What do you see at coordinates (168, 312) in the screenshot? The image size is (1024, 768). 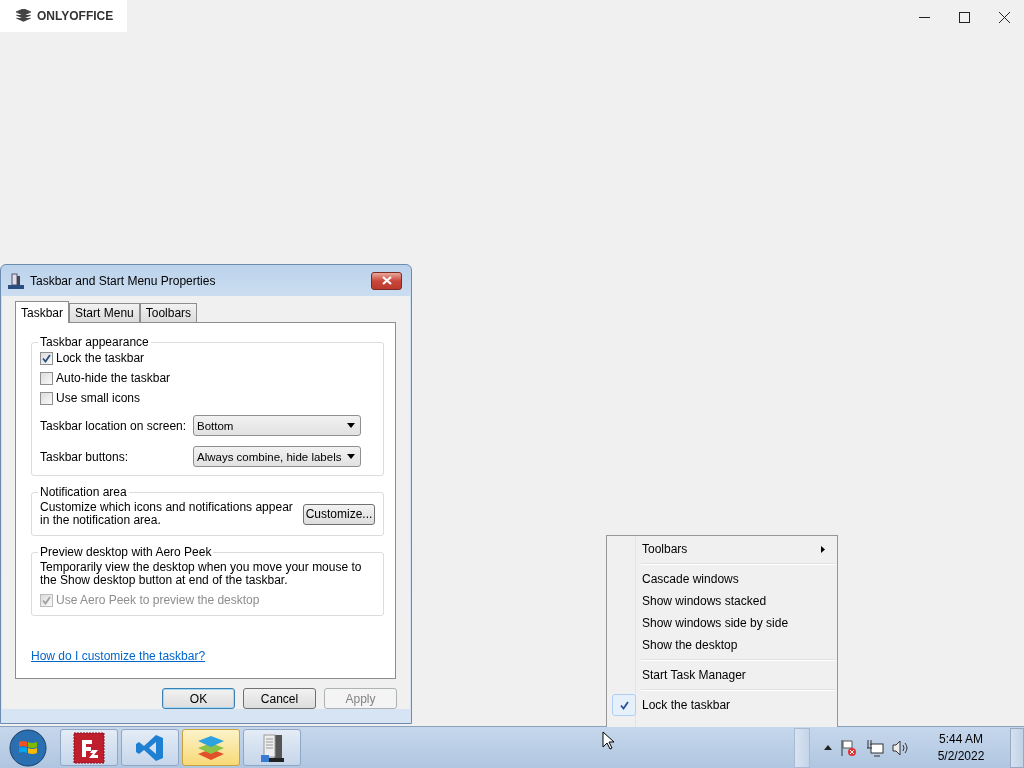 I see `tab: Toolbars` at bounding box center [168, 312].